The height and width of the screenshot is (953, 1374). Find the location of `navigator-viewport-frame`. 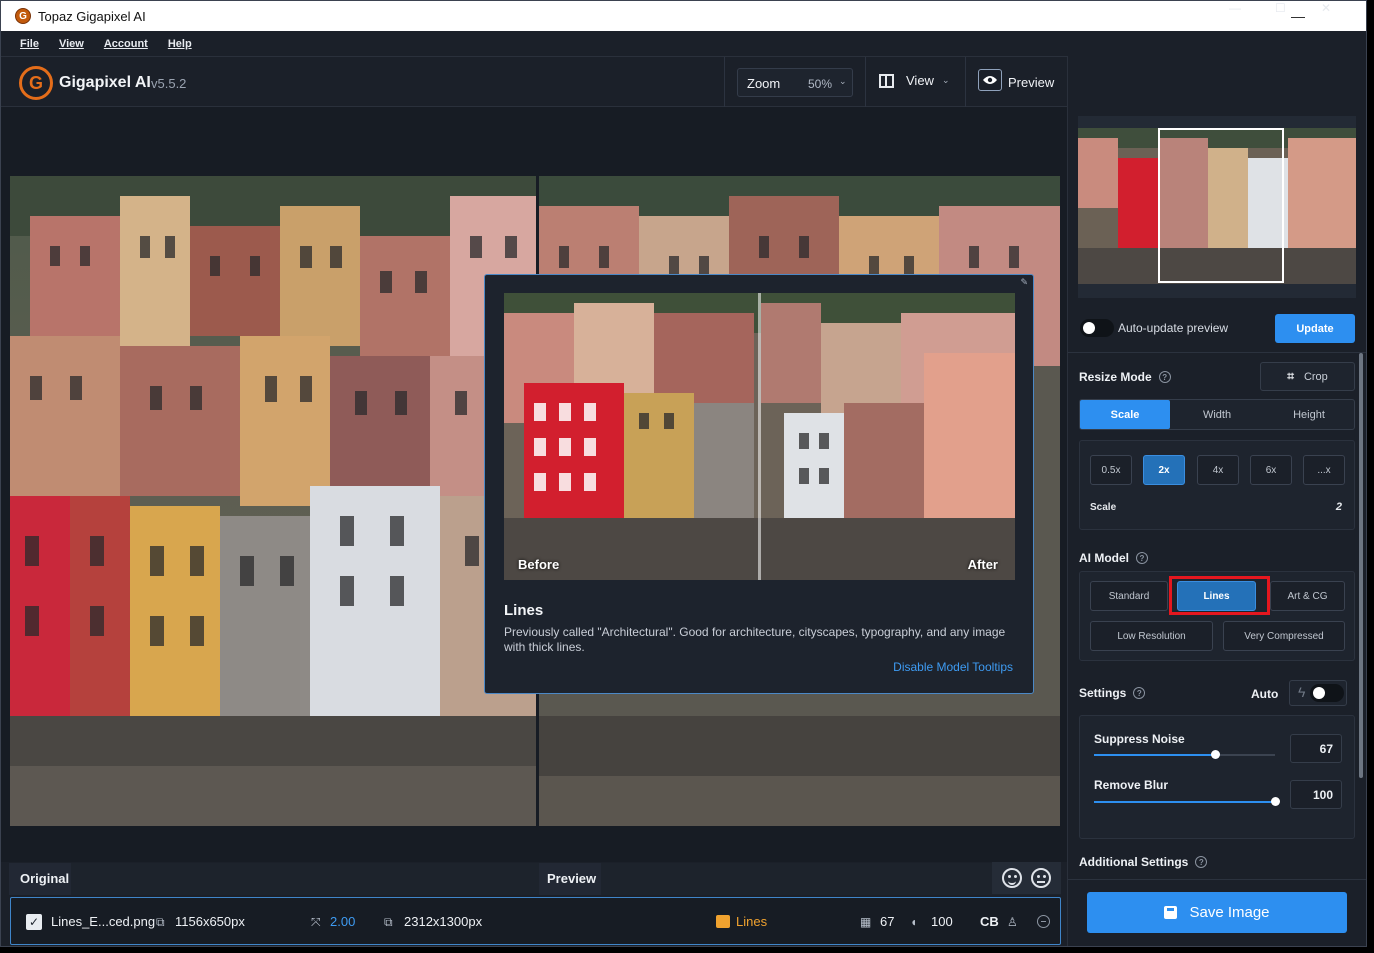

navigator-viewport-frame is located at coordinates (1221, 205).